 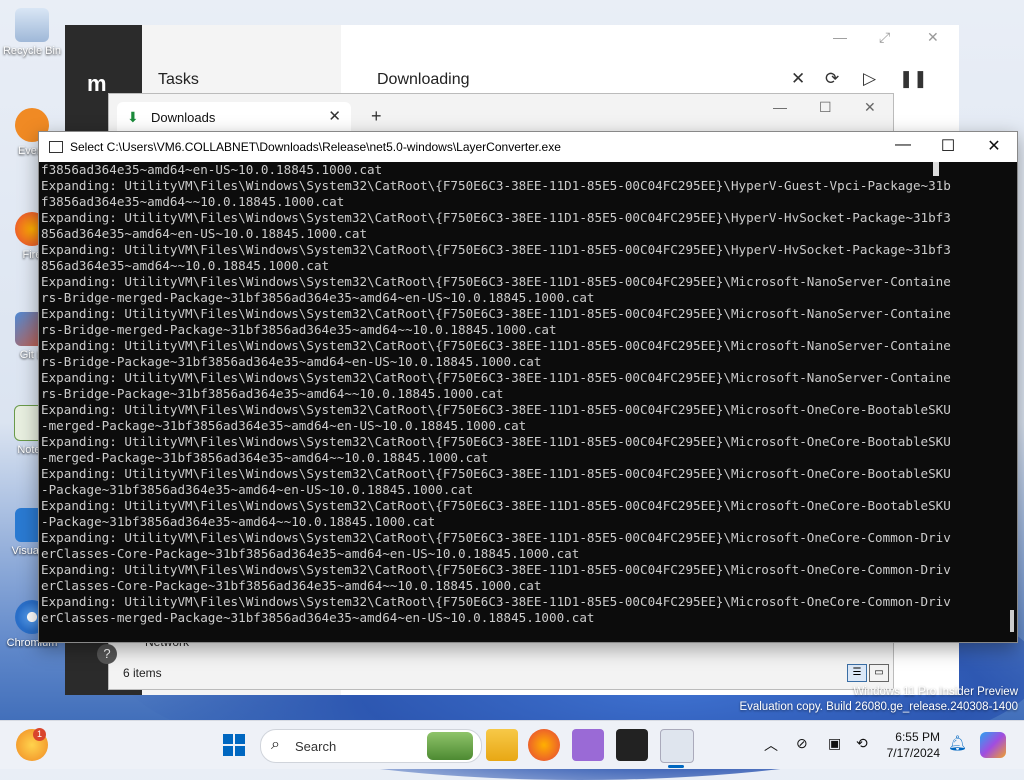 What do you see at coordinates (912, 737) in the screenshot?
I see `clock-time: 6:55 PM` at bounding box center [912, 737].